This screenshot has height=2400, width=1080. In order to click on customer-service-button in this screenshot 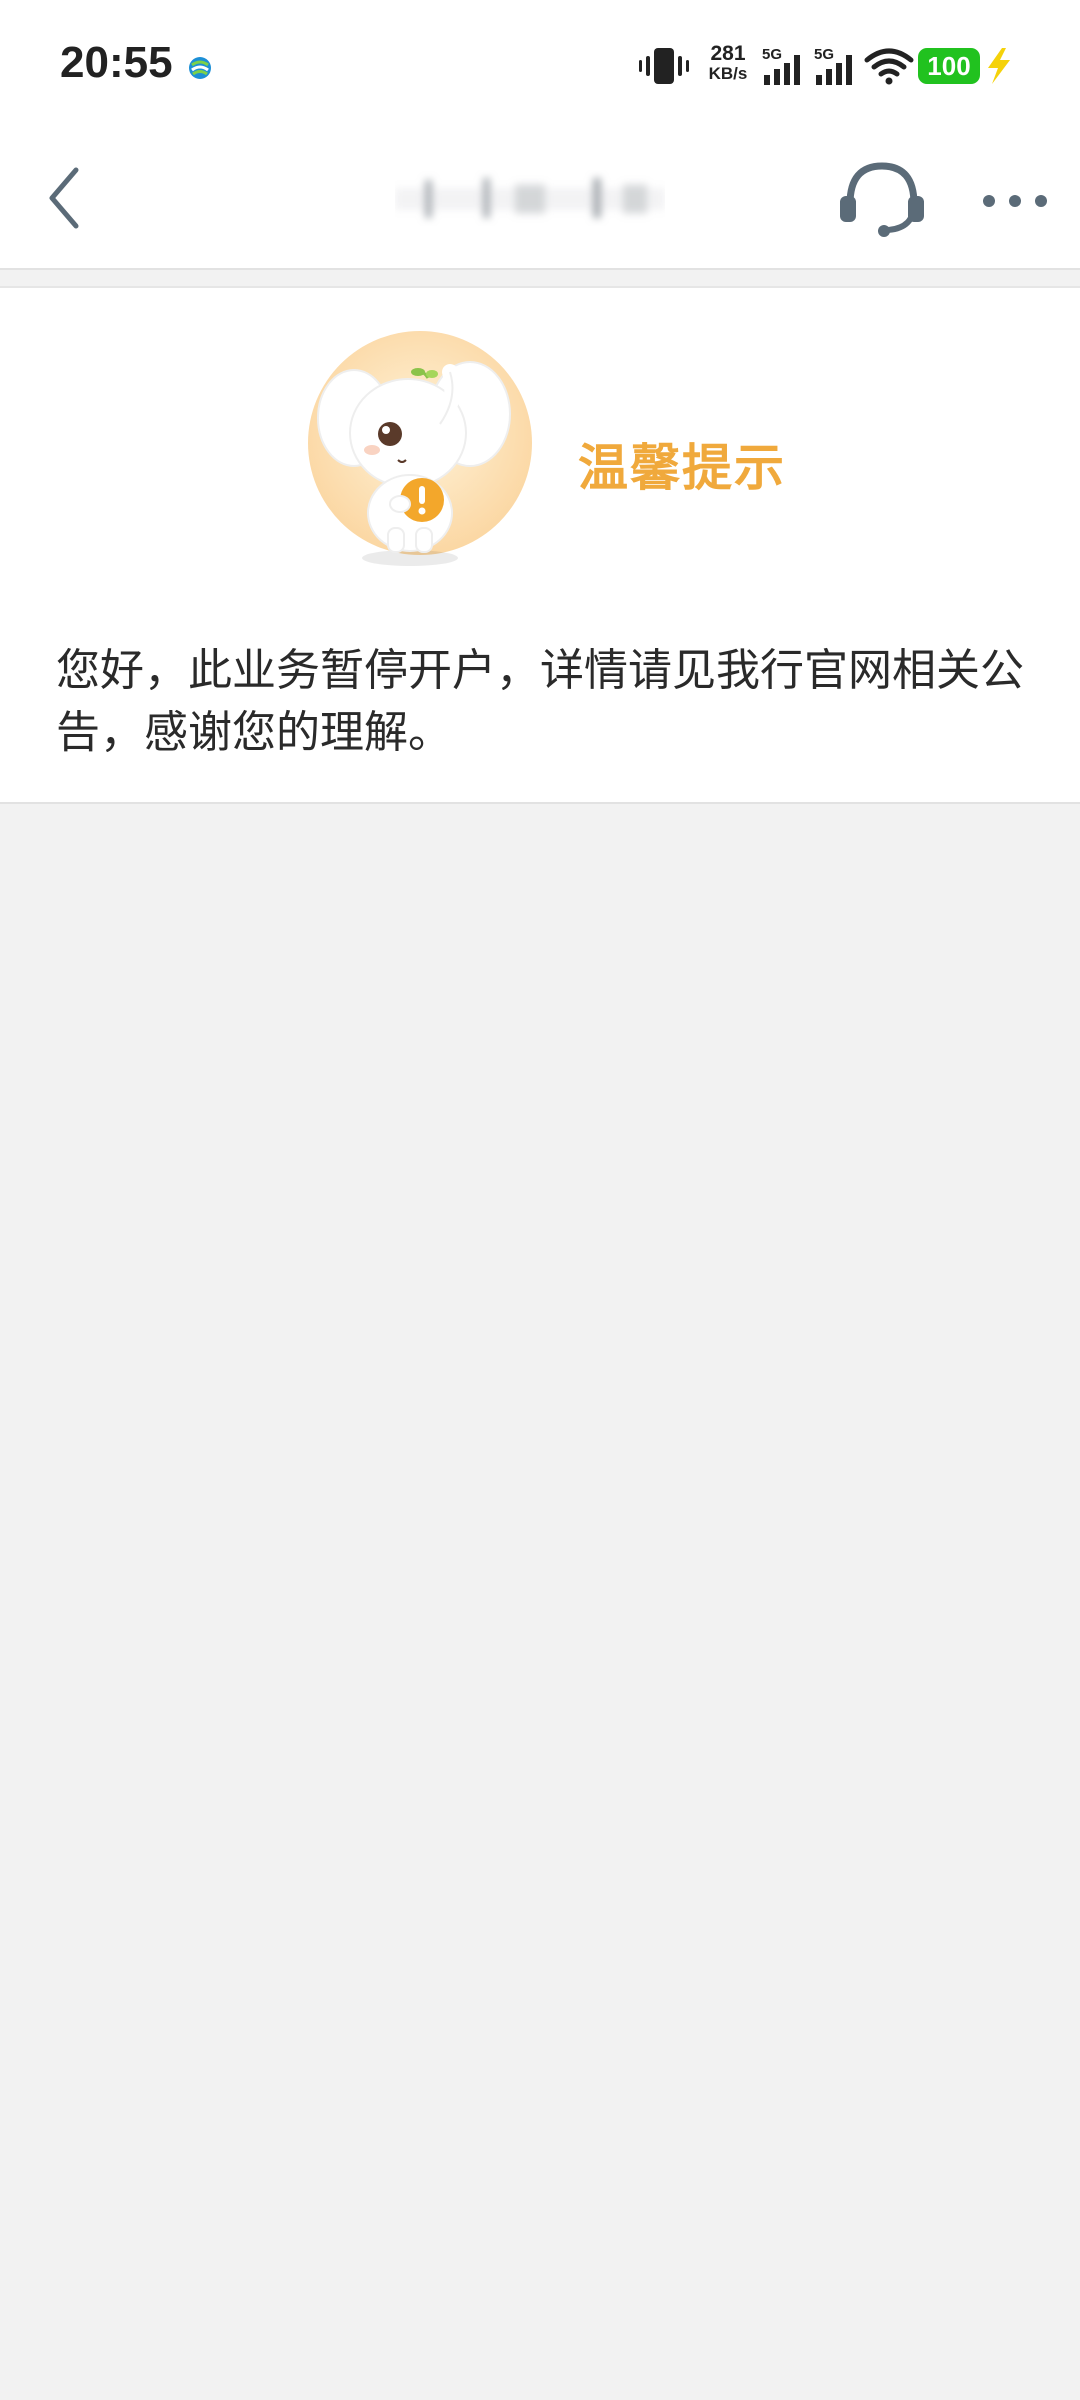, I will do `click(882, 199)`.